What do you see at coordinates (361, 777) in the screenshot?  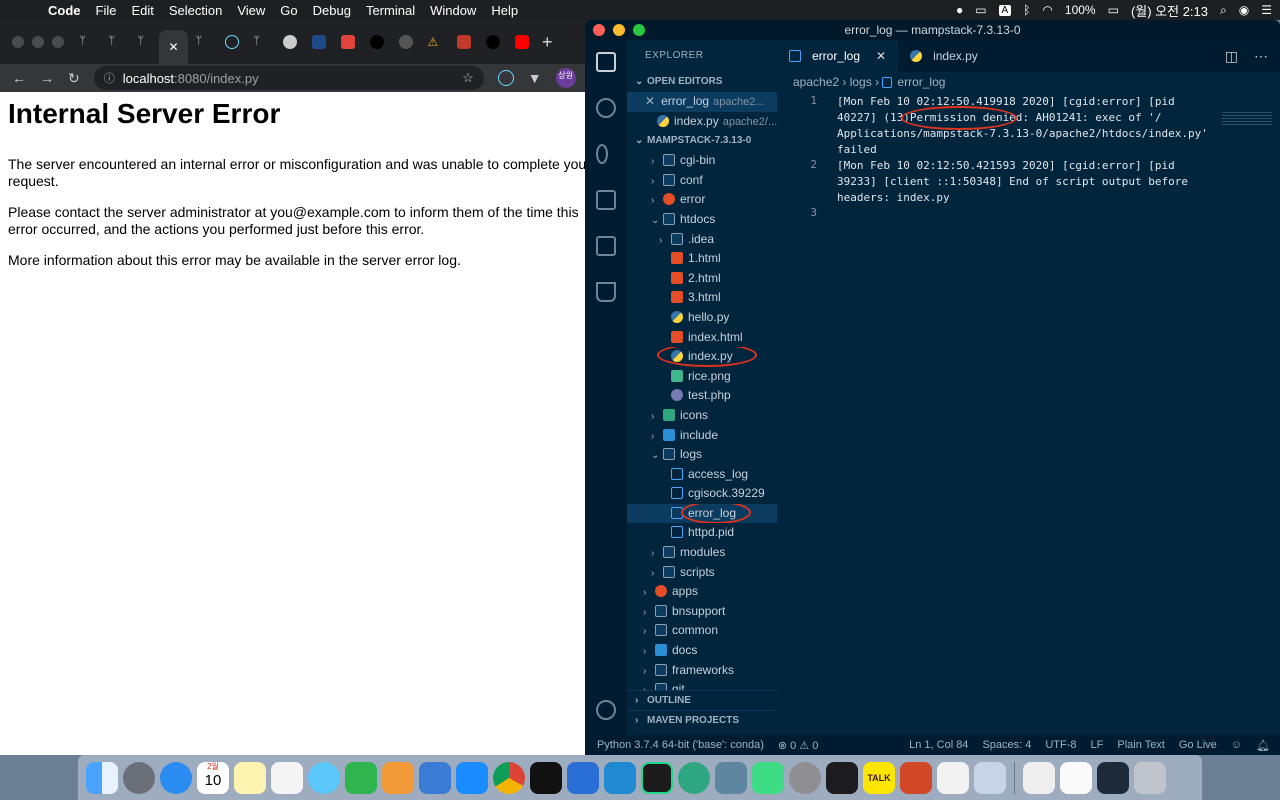 I see `numbers-icon` at bounding box center [361, 777].